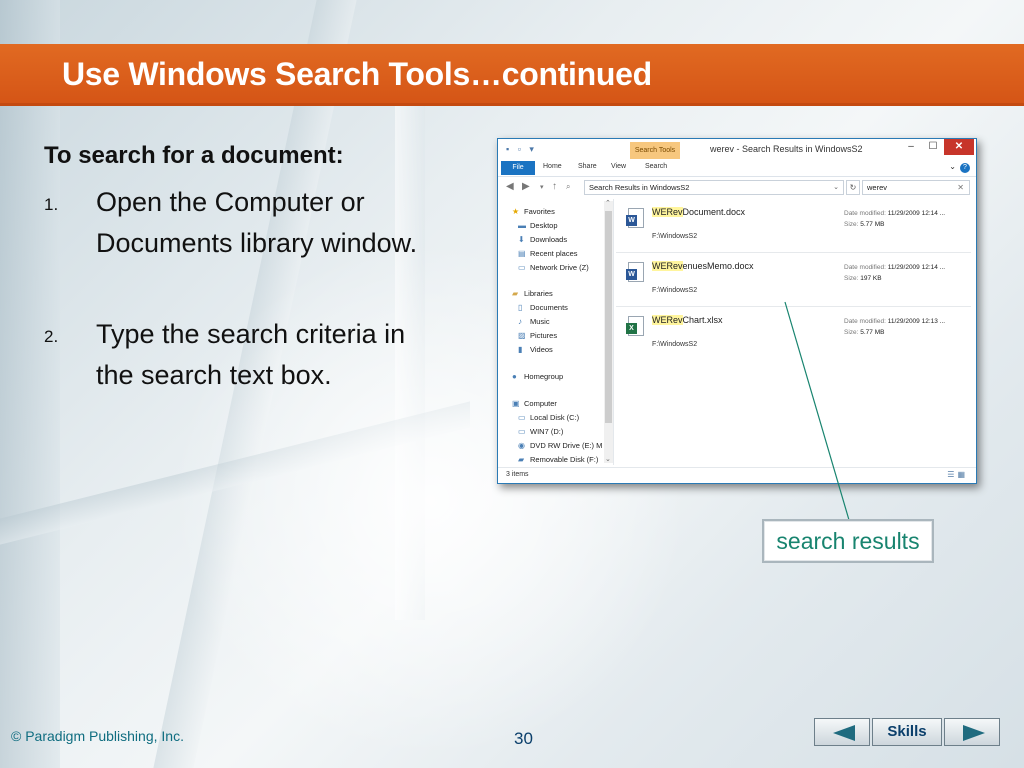 The width and height of the screenshot is (1024, 768). What do you see at coordinates (97, 736) in the screenshot?
I see `copyright: © Paradigm Publishing, Inc.` at bounding box center [97, 736].